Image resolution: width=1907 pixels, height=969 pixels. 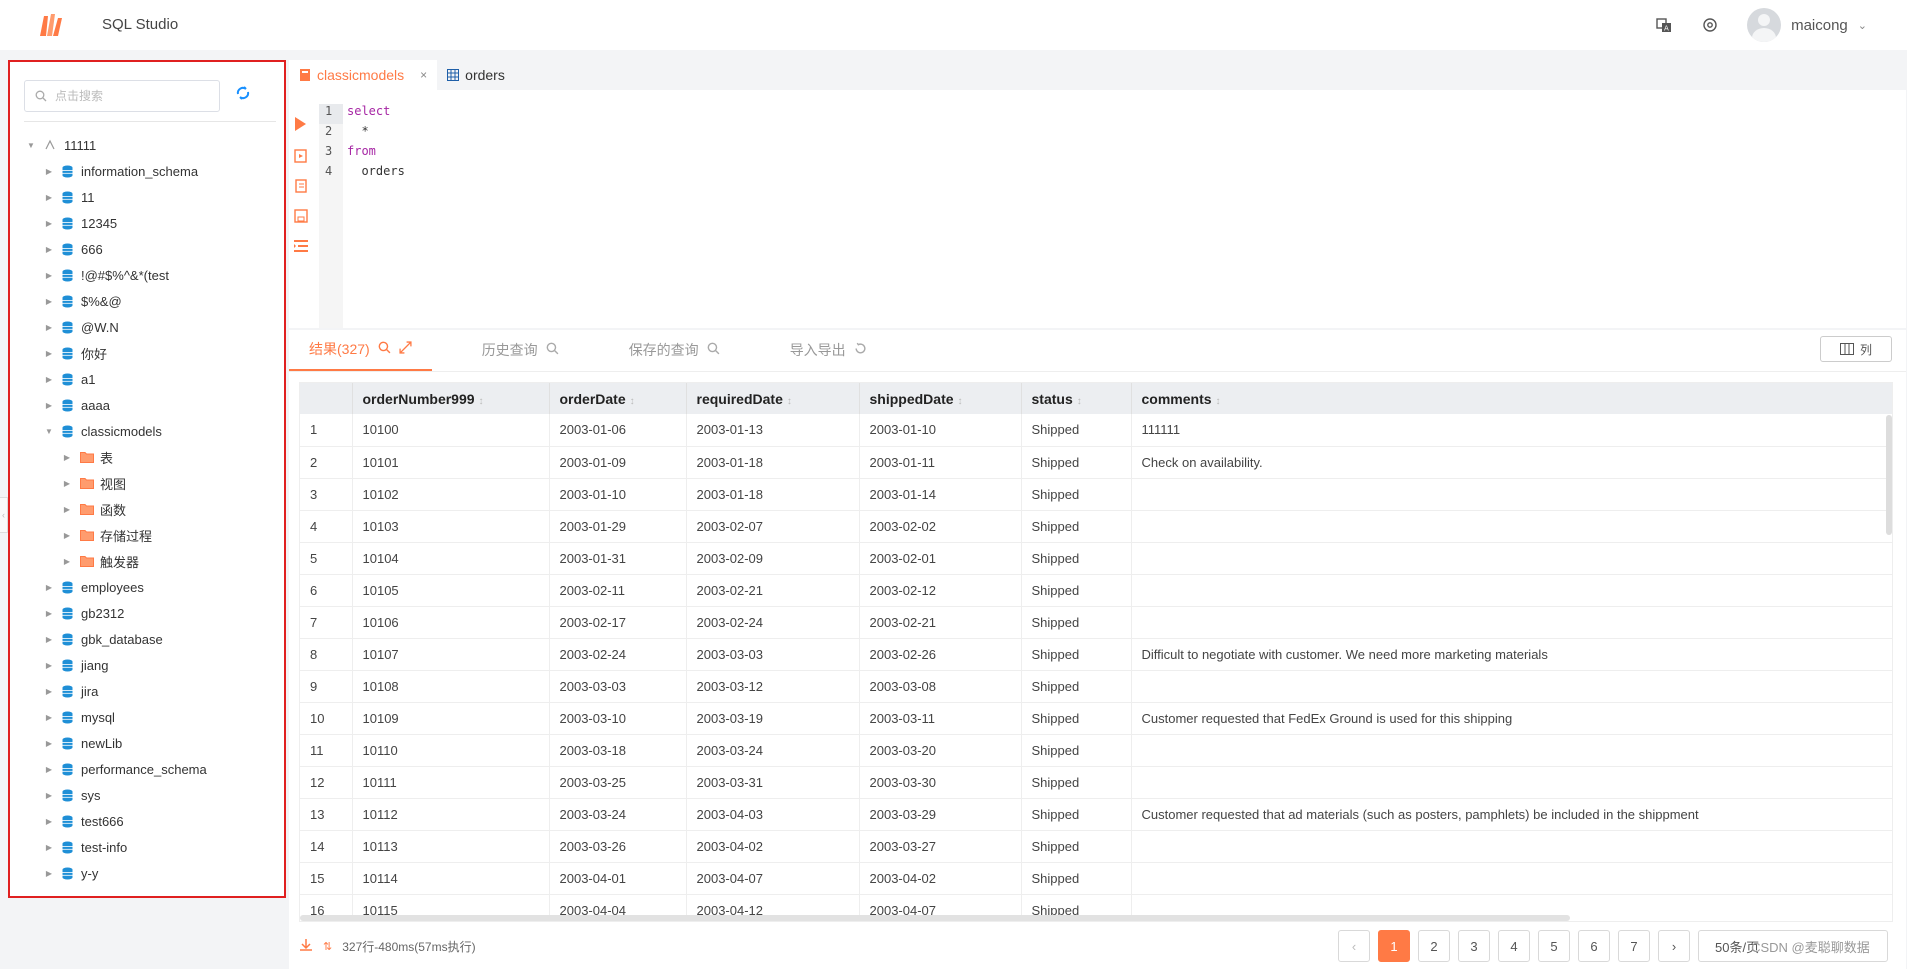 What do you see at coordinates (301, 124) in the screenshot?
I see `run-icon` at bounding box center [301, 124].